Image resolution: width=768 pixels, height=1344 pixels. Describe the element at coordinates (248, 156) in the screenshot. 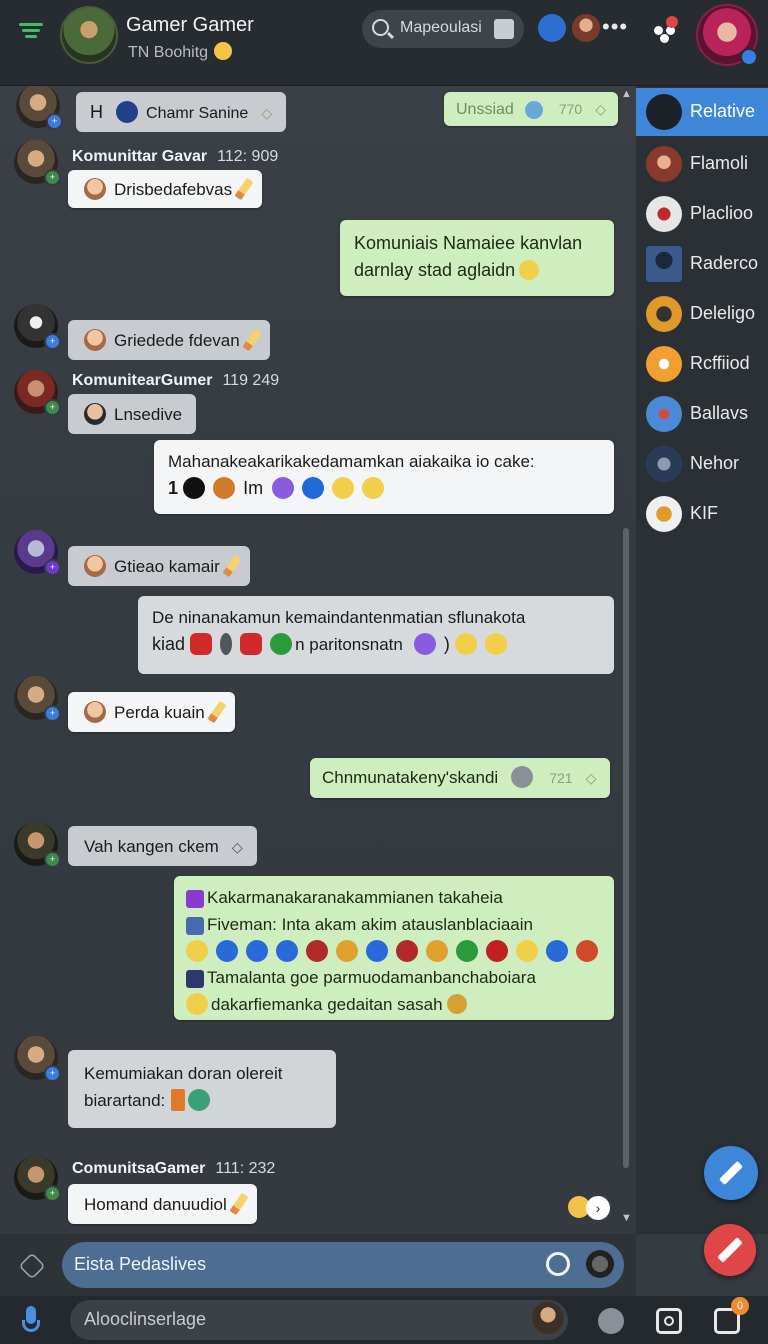

I see `message-time: 112: 909` at that location.